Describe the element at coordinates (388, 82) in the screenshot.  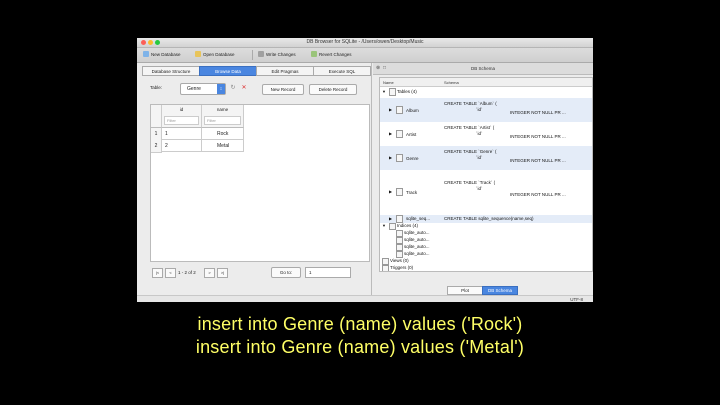
I see `column-name-header: Name` at that location.